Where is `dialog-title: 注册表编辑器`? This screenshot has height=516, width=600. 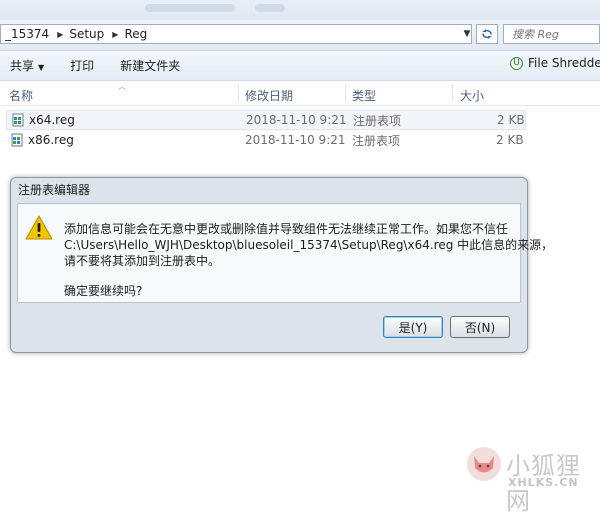 dialog-title: 注册表编辑器 is located at coordinates (54, 190).